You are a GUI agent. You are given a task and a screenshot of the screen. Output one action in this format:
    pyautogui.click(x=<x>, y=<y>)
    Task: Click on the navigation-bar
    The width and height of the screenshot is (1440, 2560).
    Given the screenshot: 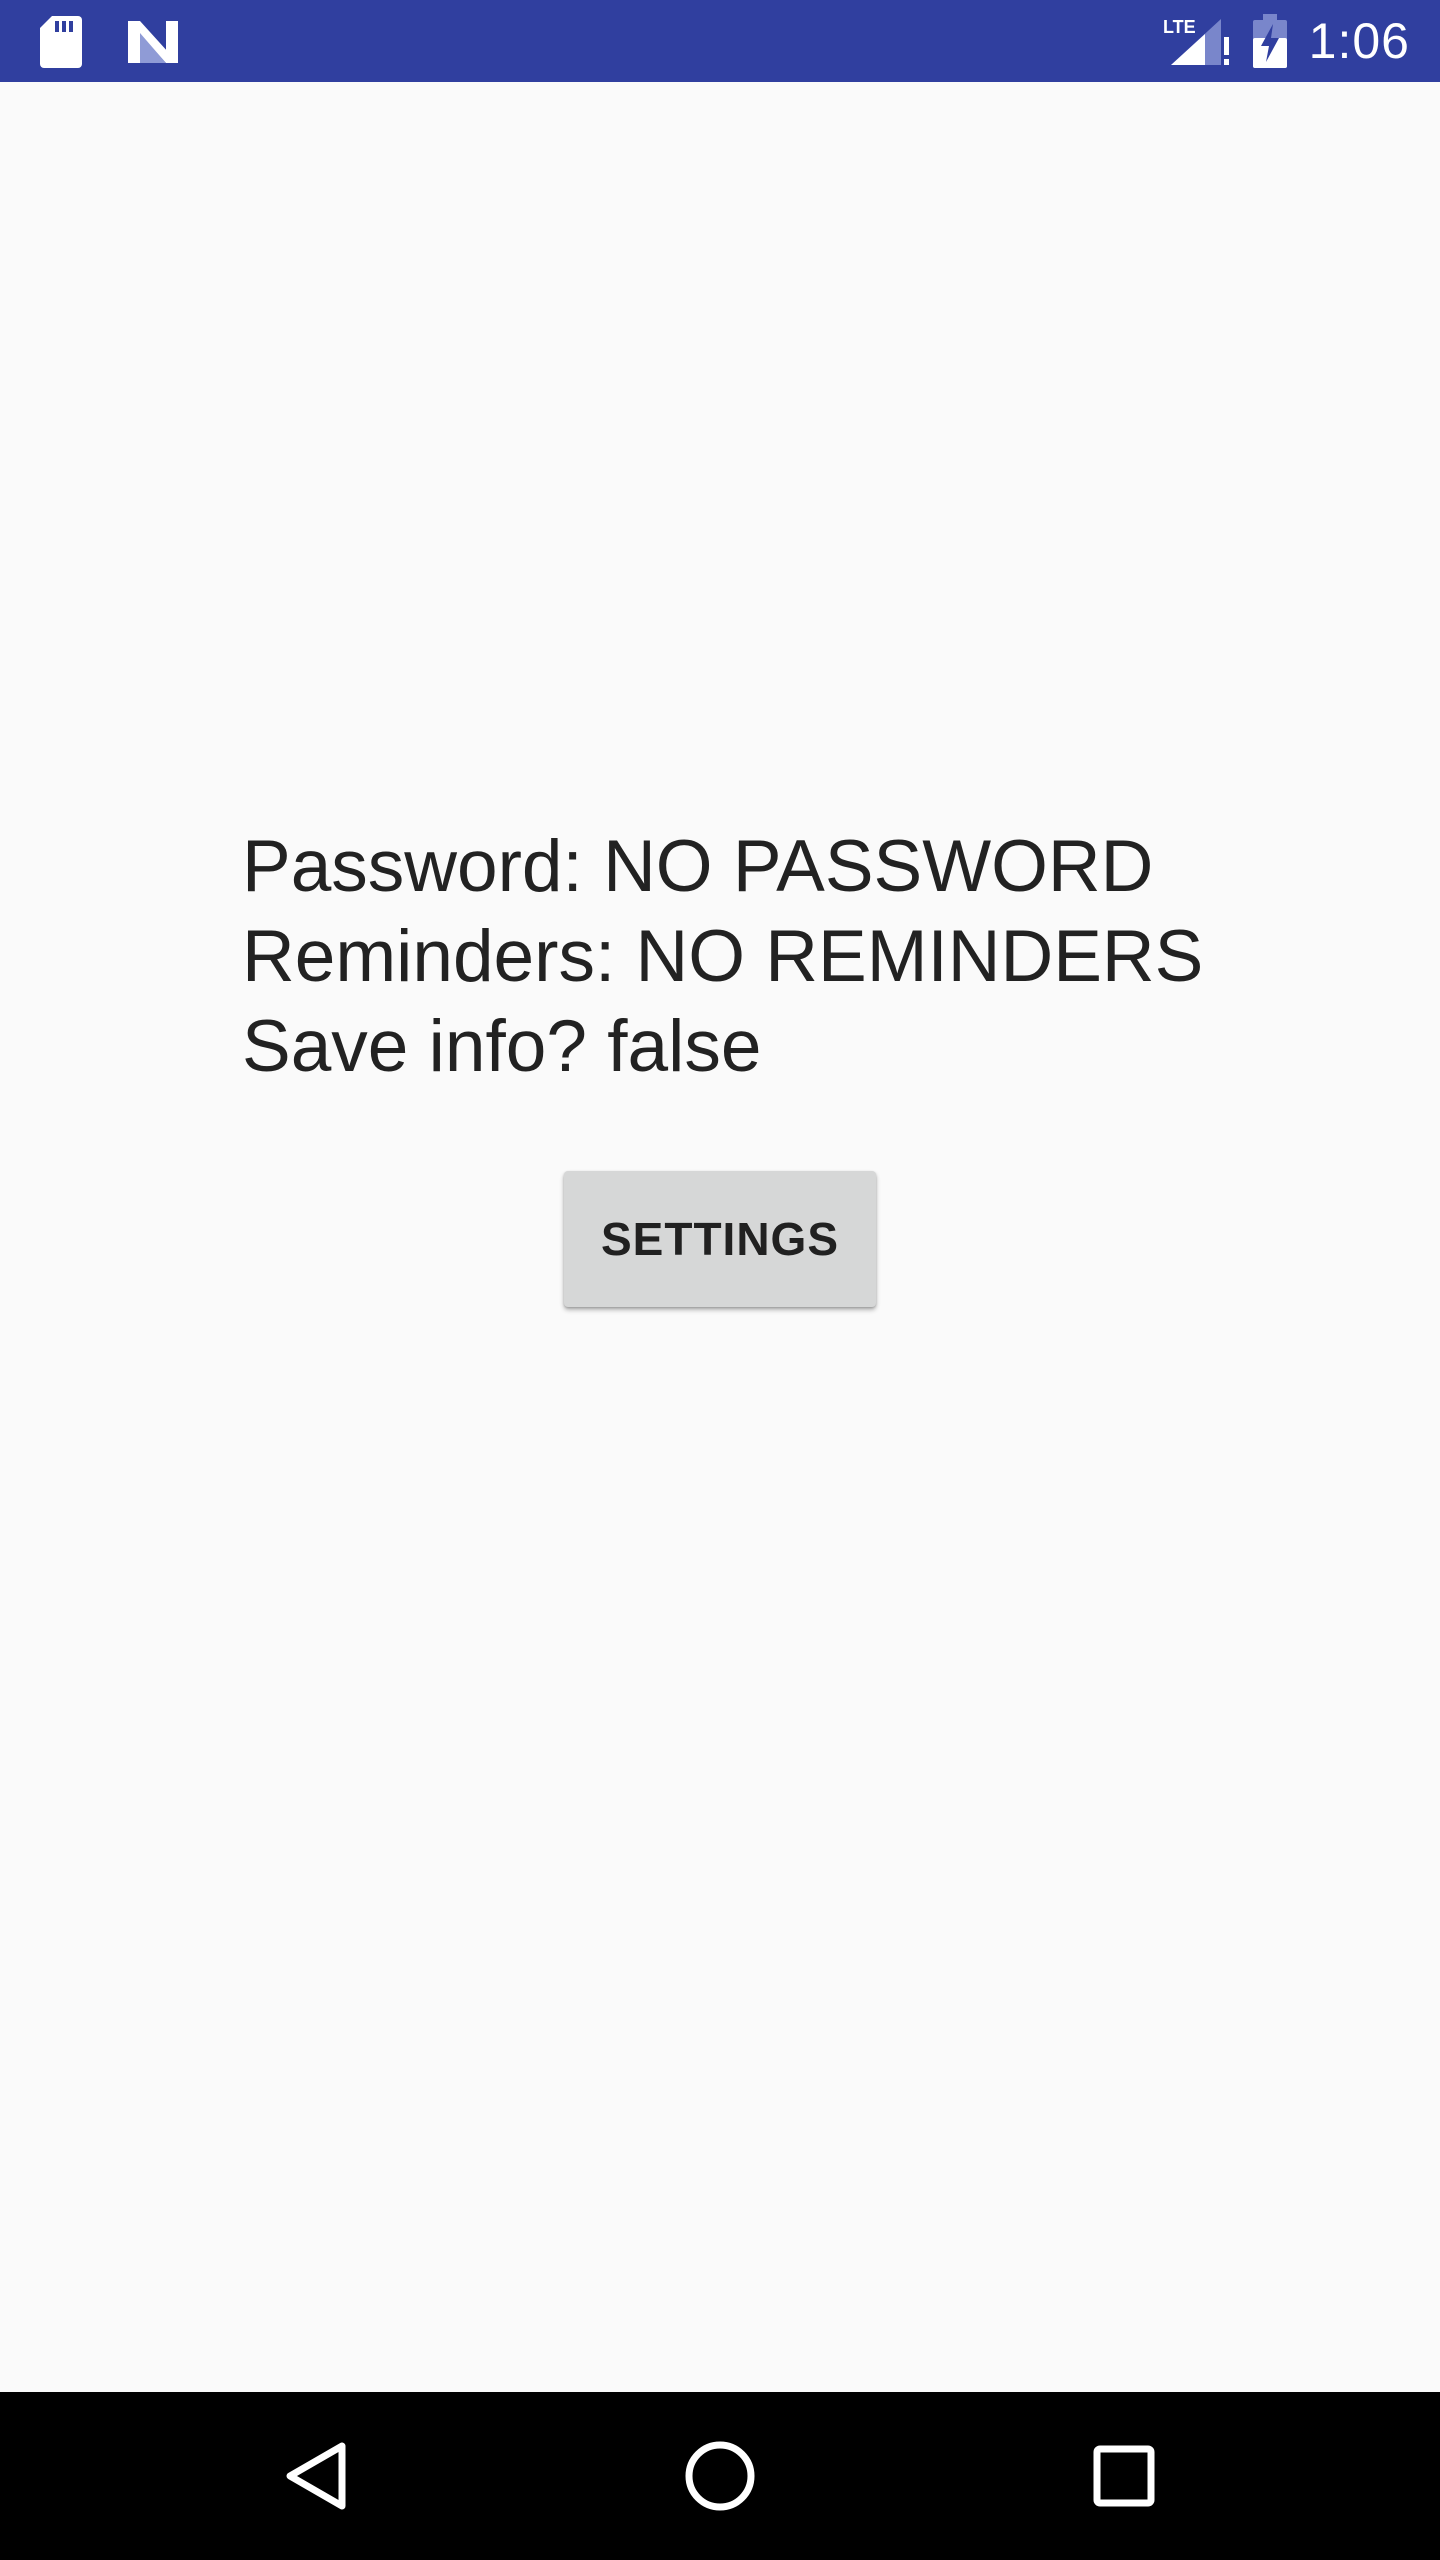 What is the action you would take?
    pyautogui.click(x=720, y=2476)
    